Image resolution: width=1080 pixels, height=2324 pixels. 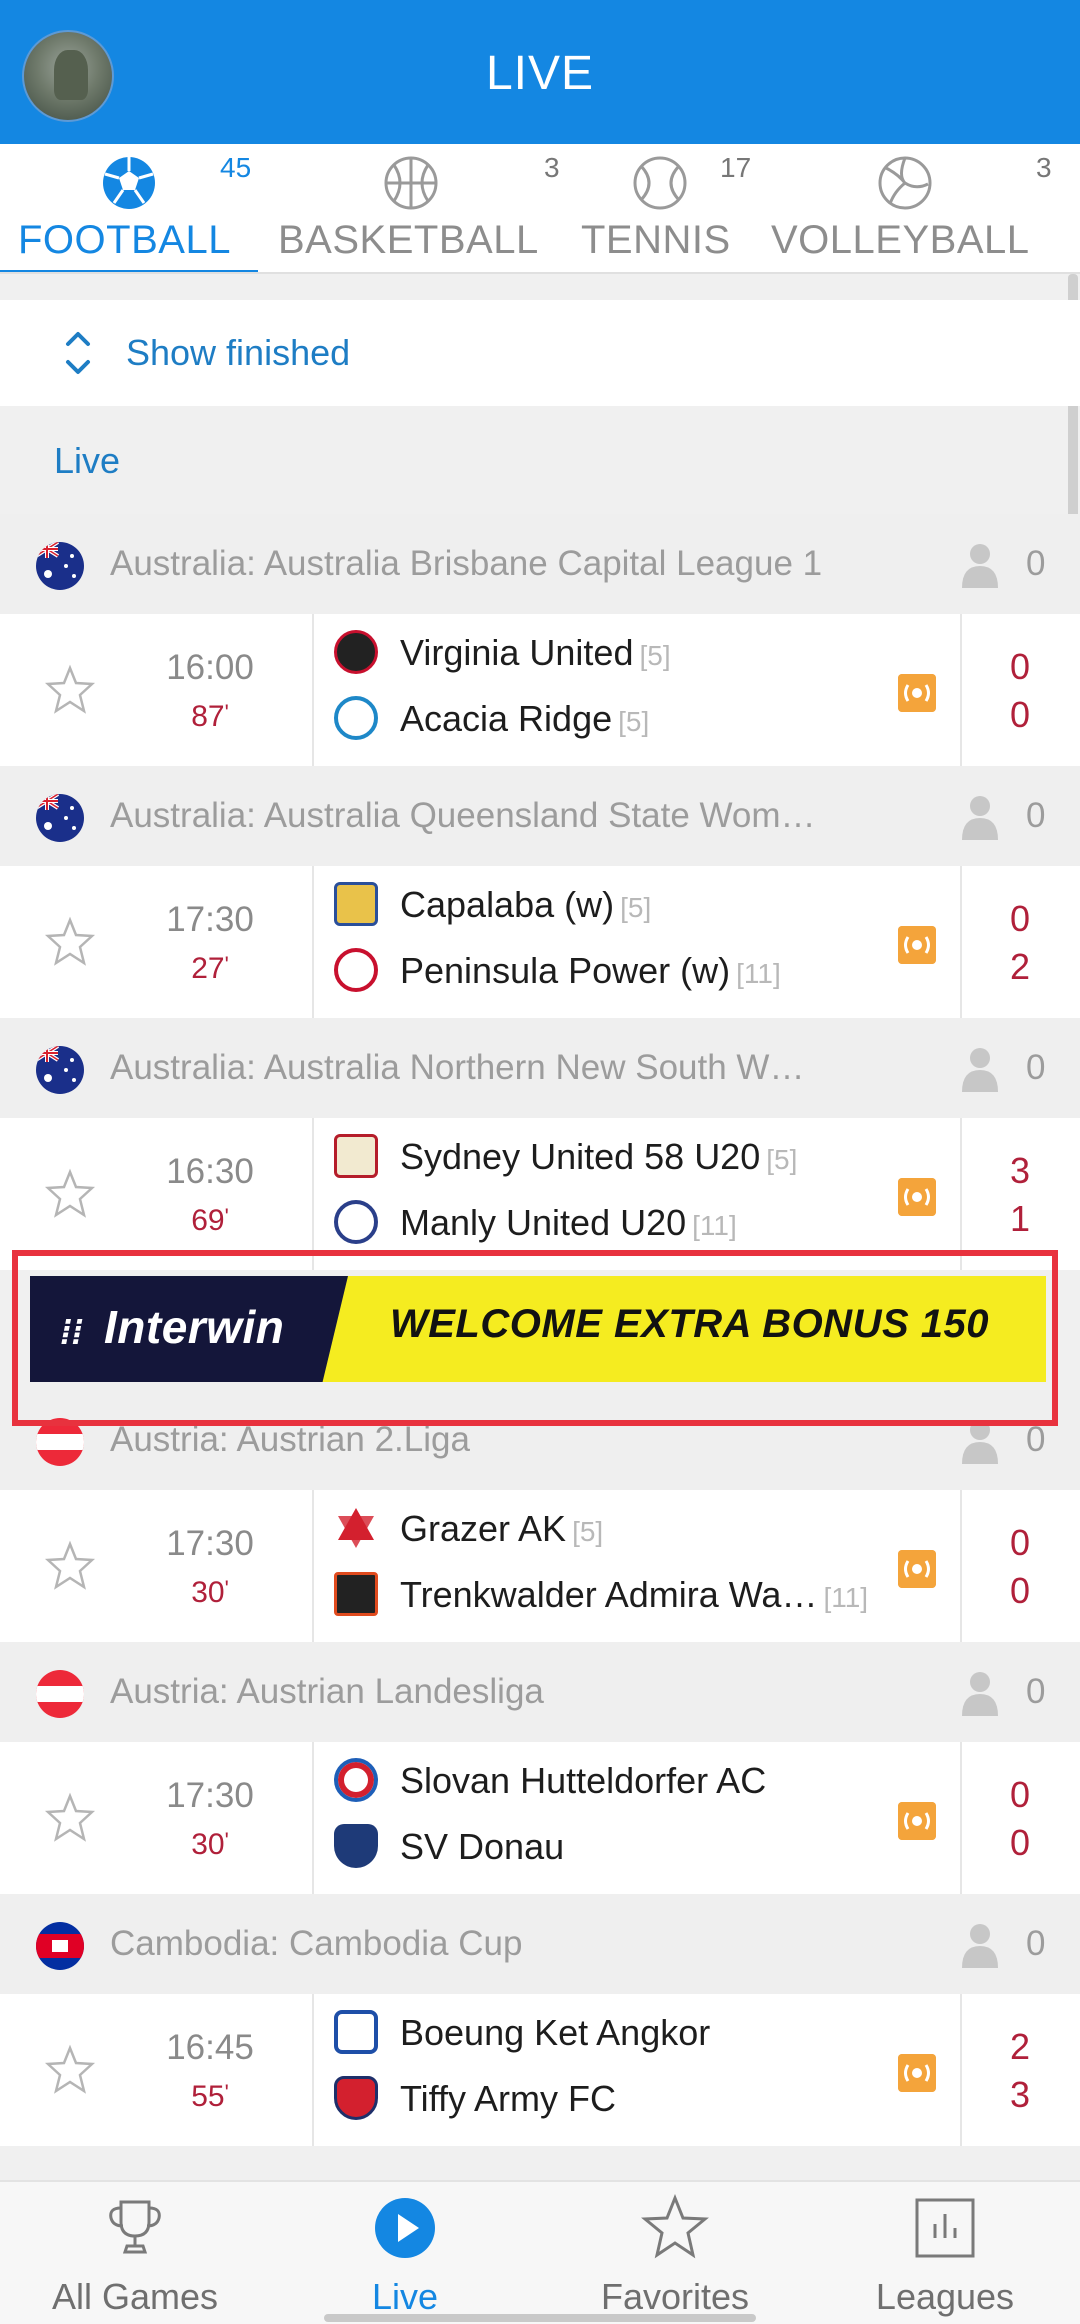 What do you see at coordinates (129, 209) in the screenshot?
I see `tab-football: 45 FOOTBALL` at bounding box center [129, 209].